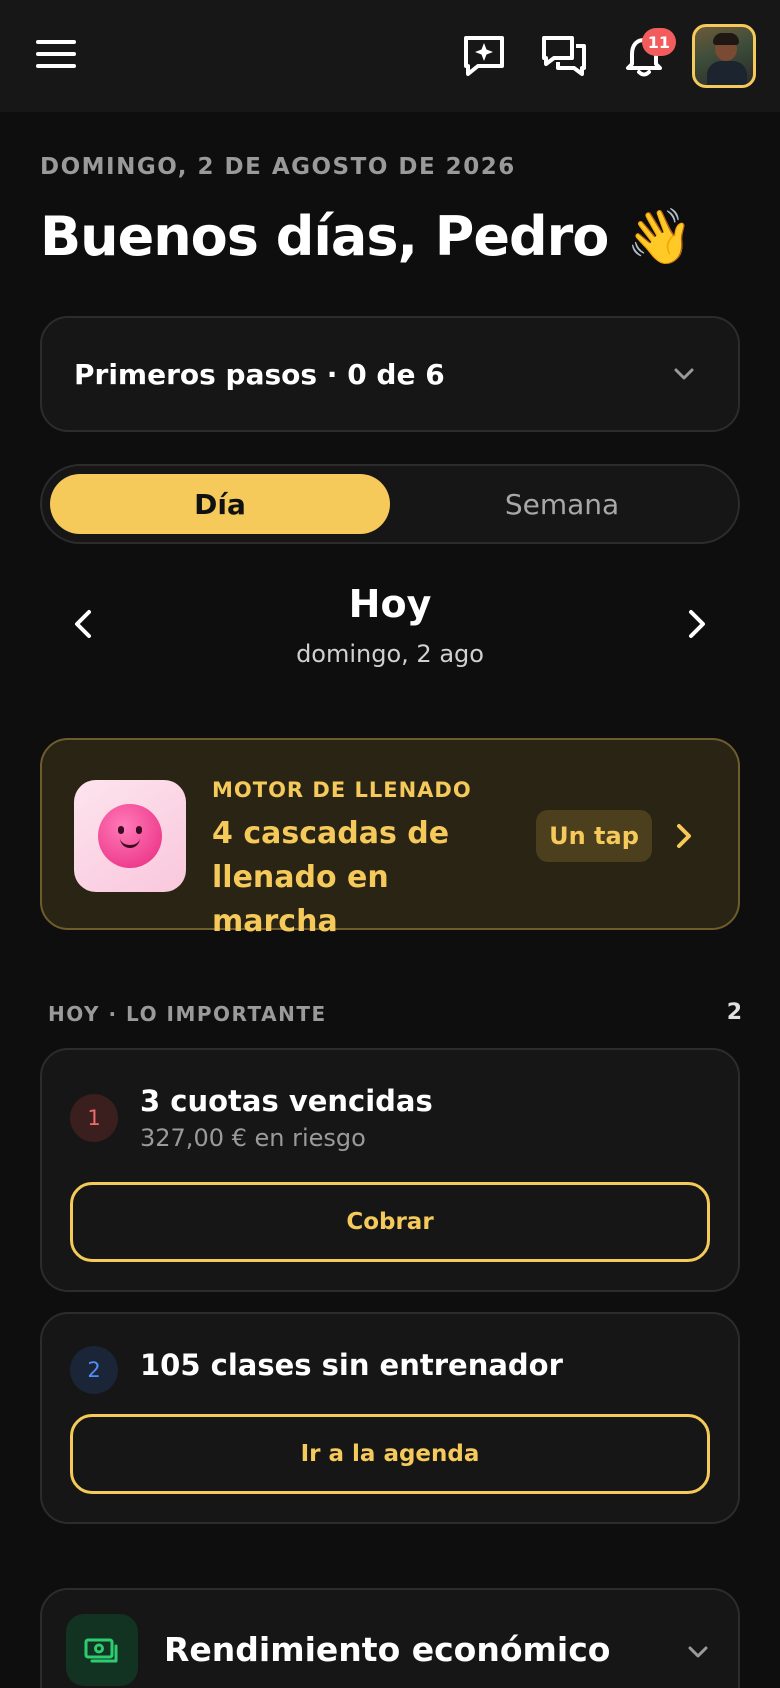 The height and width of the screenshot is (1688, 780). I want to click on hamburger-menu-icon, so click(56, 56).